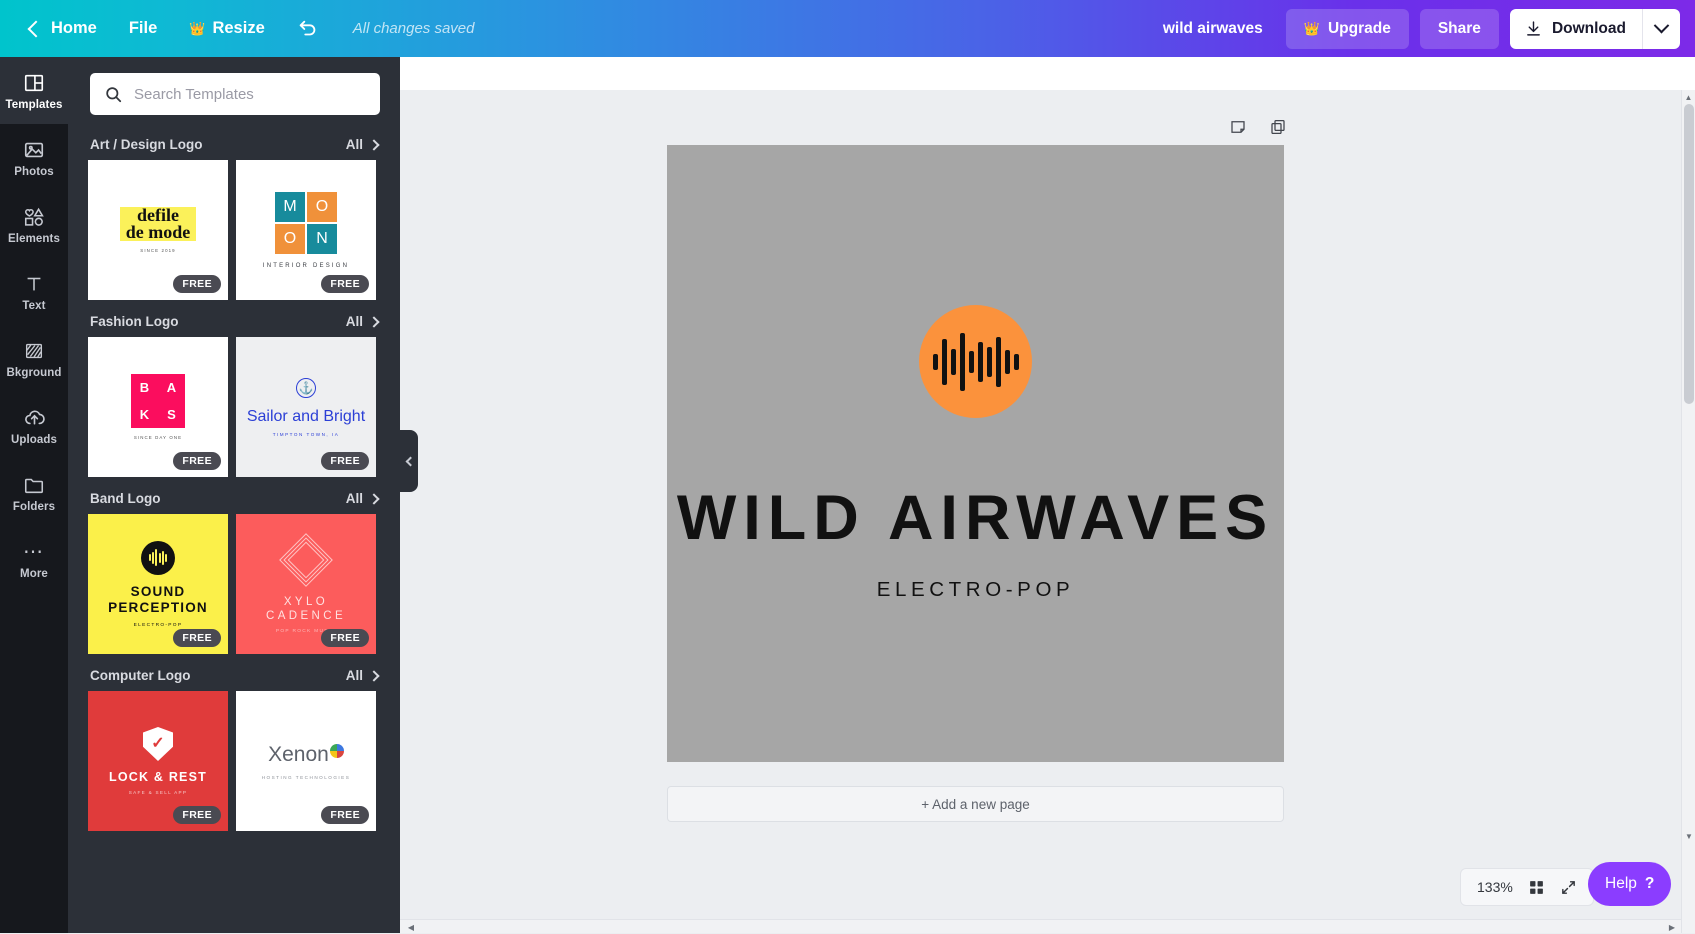 The image size is (1695, 934). Describe the element at coordinates (134, 321) in the screenshot. I see `section-title: Fashion Logo` at that location.